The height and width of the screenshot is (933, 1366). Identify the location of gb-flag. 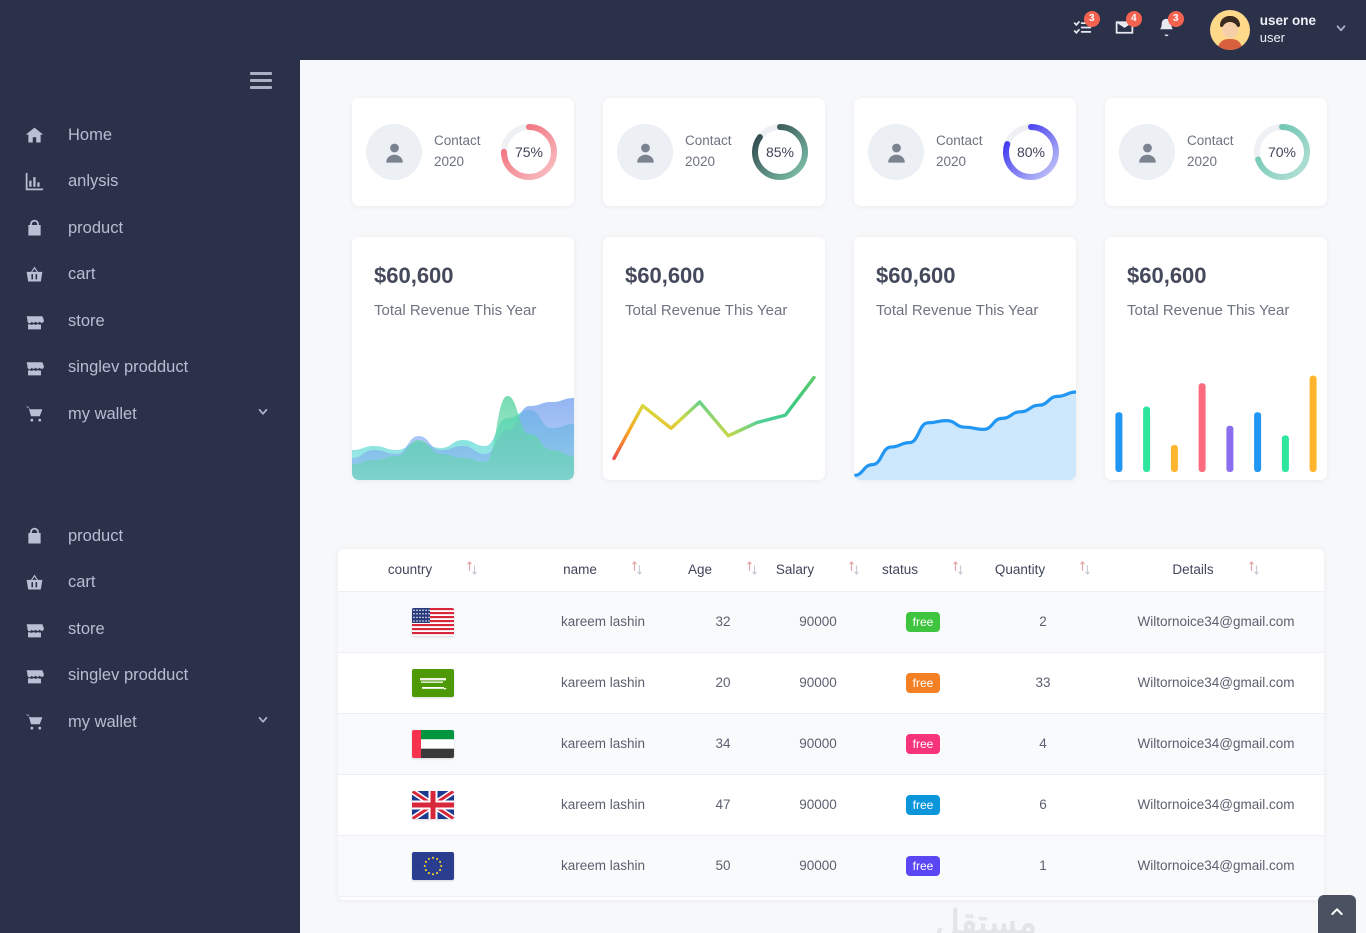
(433, 804).